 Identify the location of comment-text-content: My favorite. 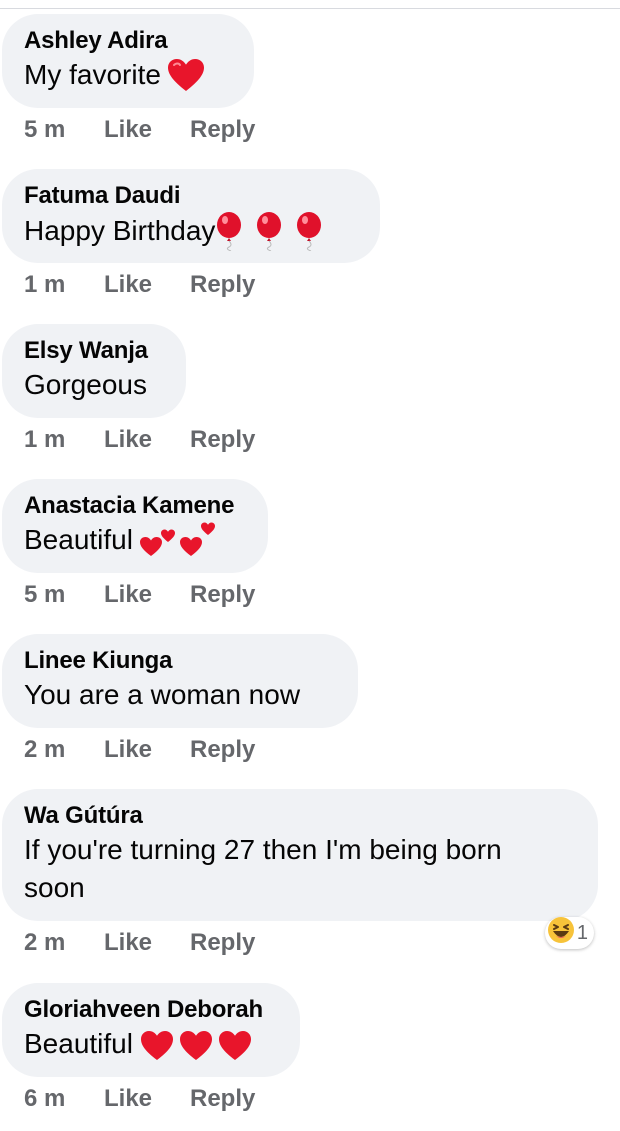
(92, 74).